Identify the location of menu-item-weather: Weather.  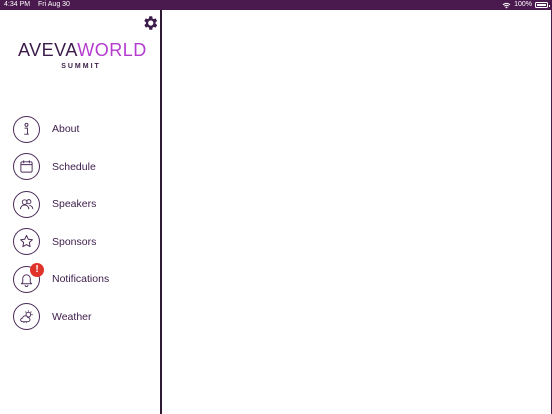
(85, 317).